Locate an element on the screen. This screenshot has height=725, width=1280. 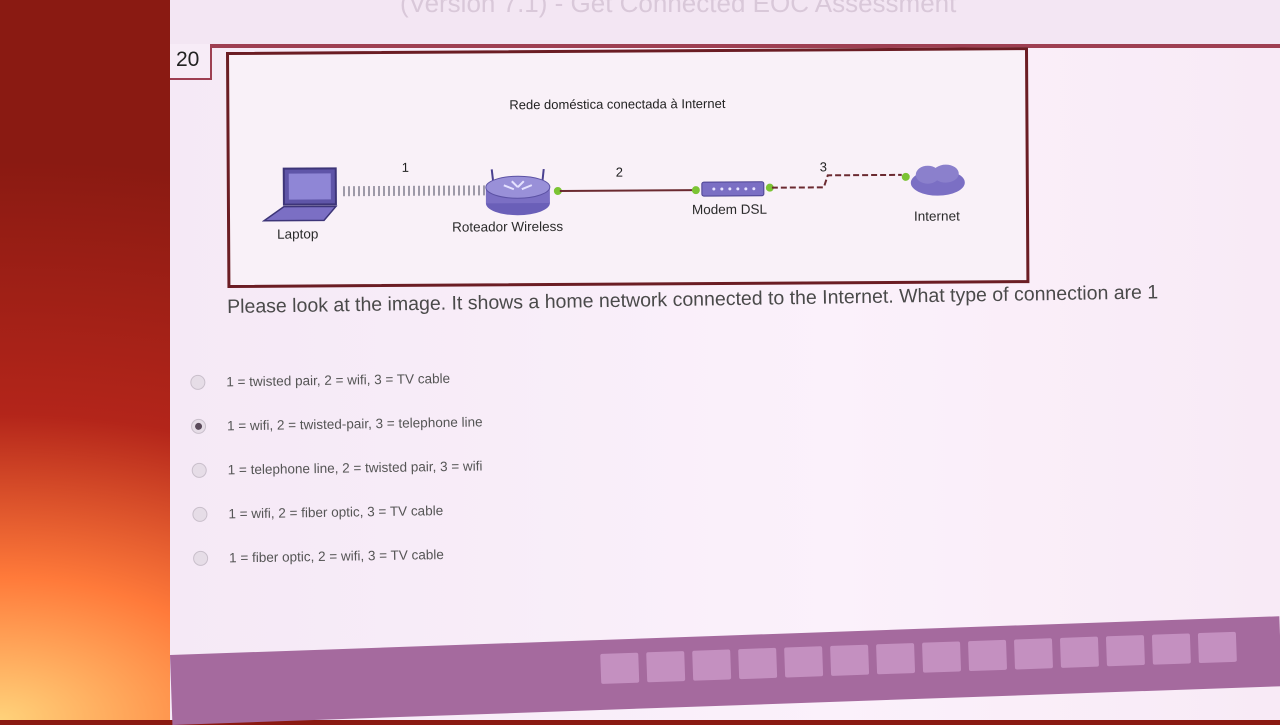
answer-option-label: 1 = fiber optic, 2 = wifi, 3 = TV cable is located at coordinates (336, 555).